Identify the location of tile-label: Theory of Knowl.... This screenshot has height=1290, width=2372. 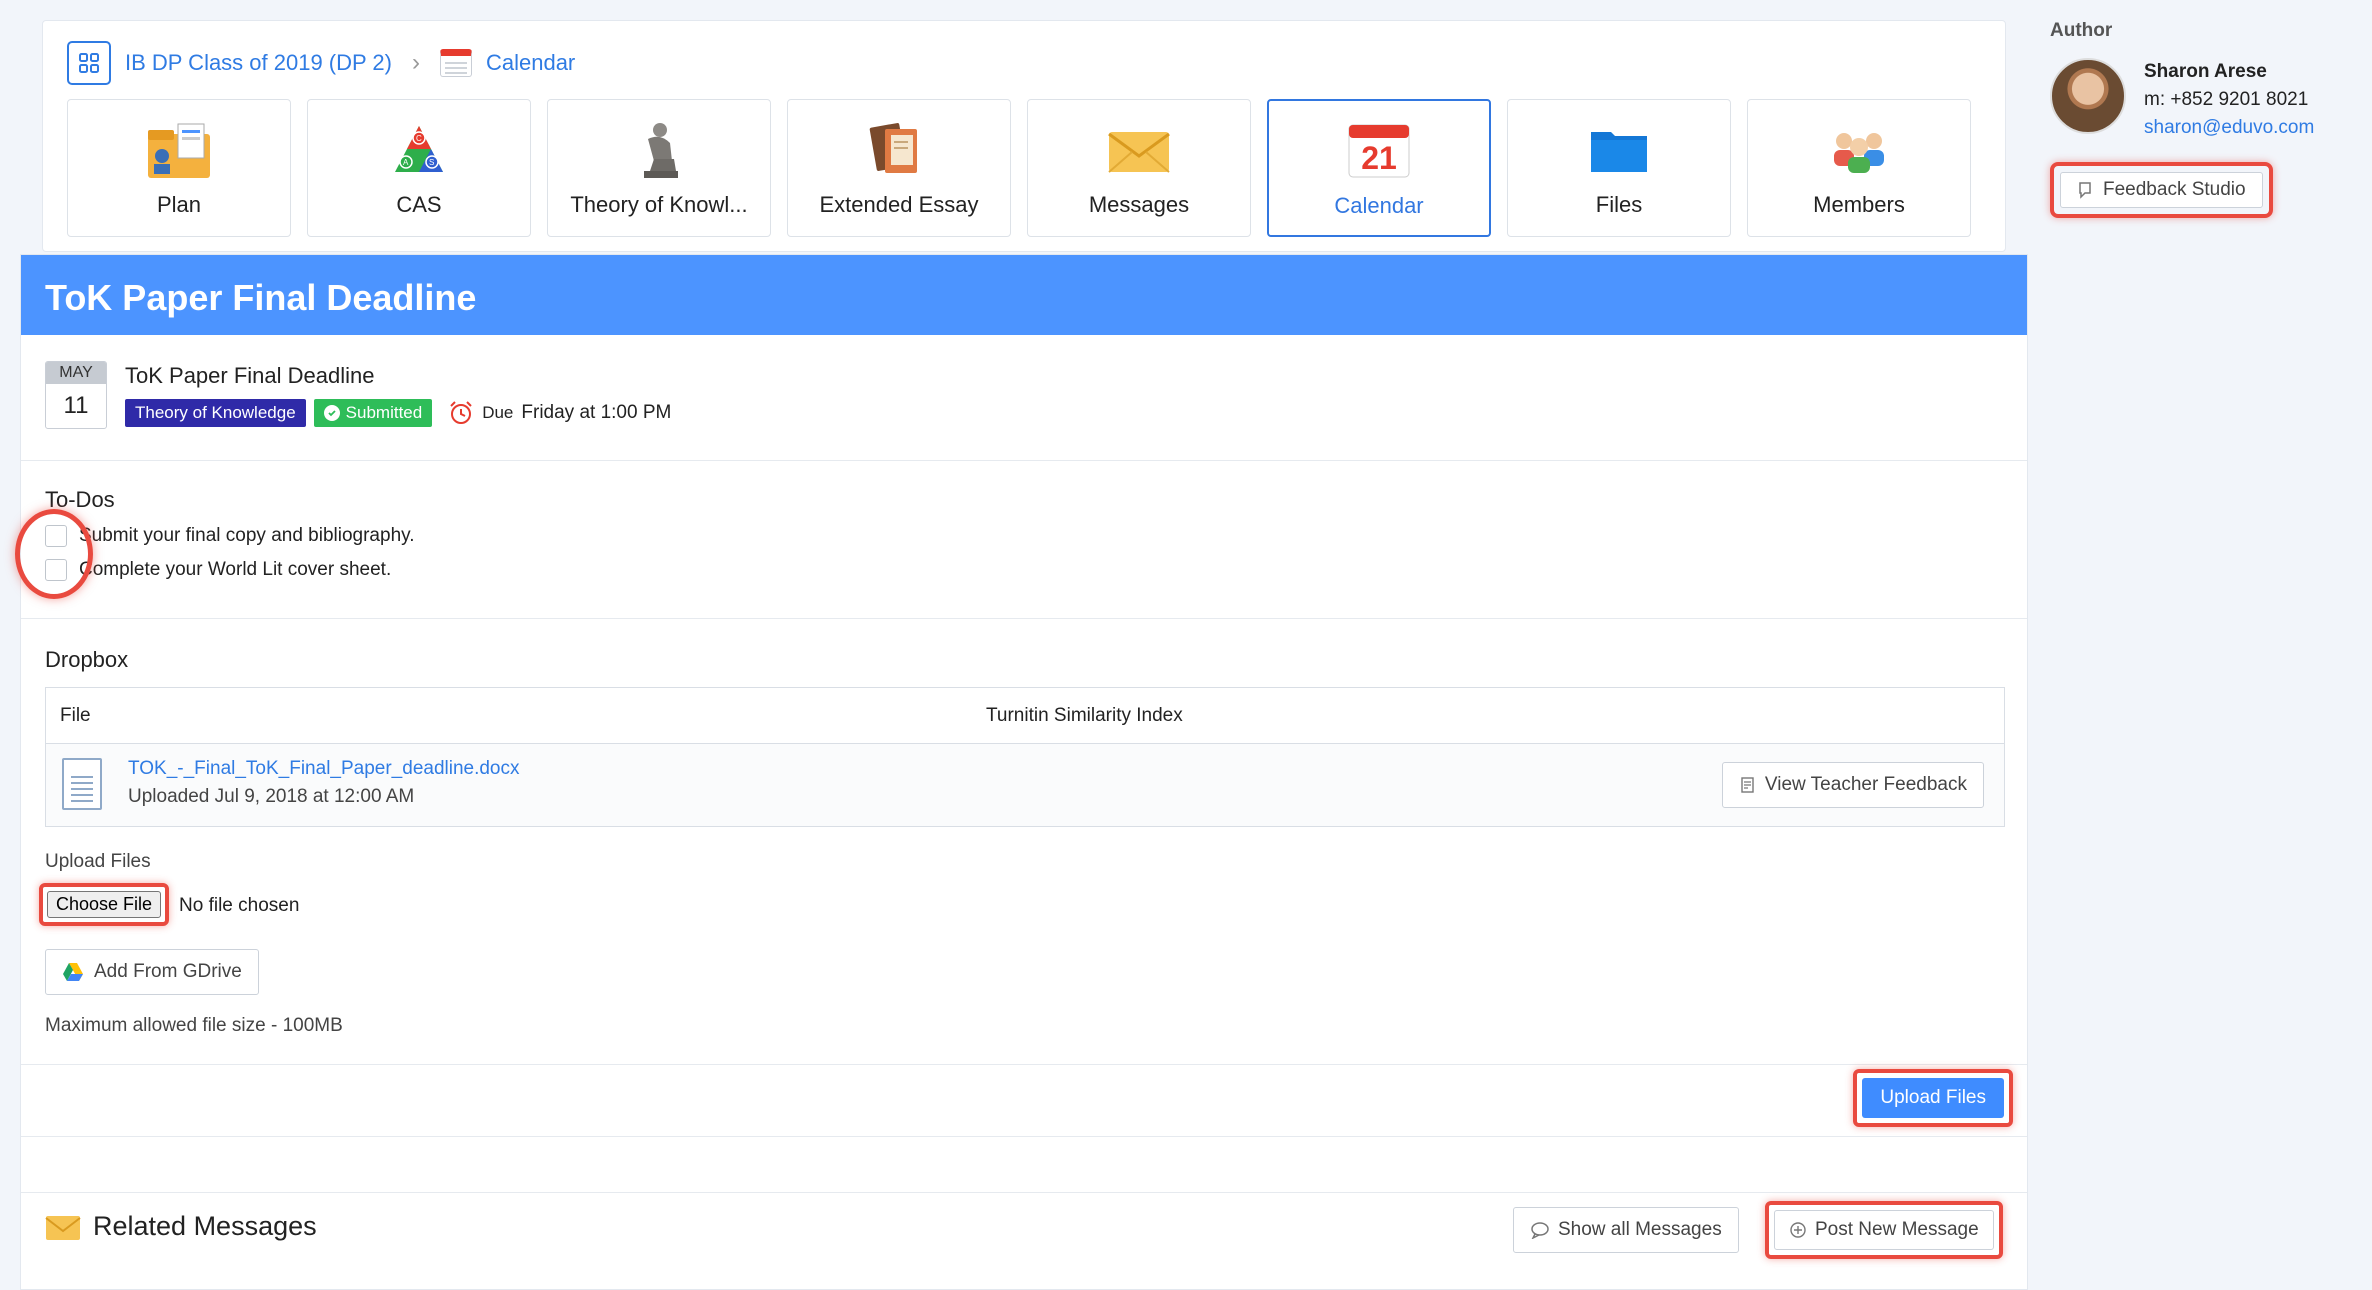
(659, 204).